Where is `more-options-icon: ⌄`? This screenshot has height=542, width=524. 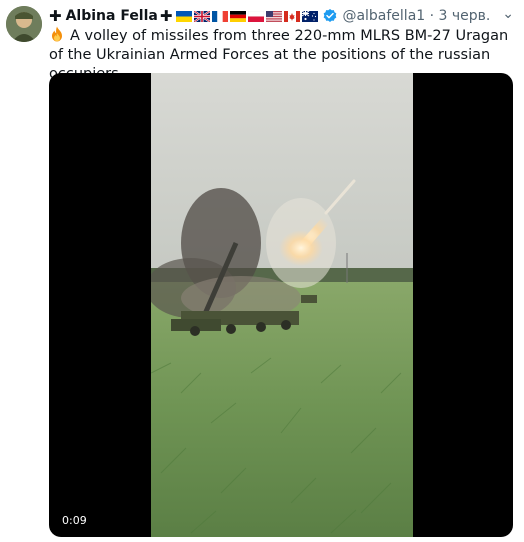 more-options-icon: ⌄ is located at coordinates (508, 14).